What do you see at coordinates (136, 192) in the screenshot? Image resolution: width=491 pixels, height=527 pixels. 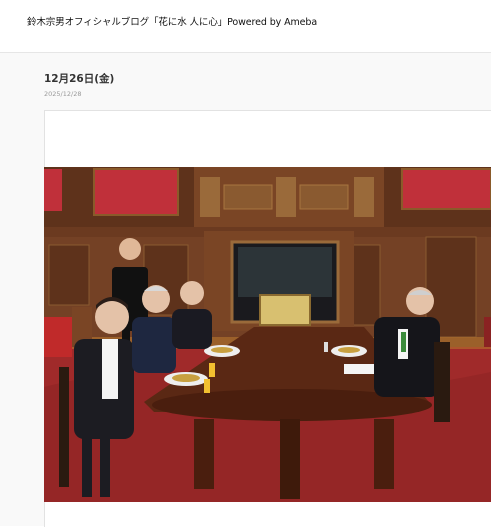 I see `red-wall-panel` at bounding box center [136, 192].